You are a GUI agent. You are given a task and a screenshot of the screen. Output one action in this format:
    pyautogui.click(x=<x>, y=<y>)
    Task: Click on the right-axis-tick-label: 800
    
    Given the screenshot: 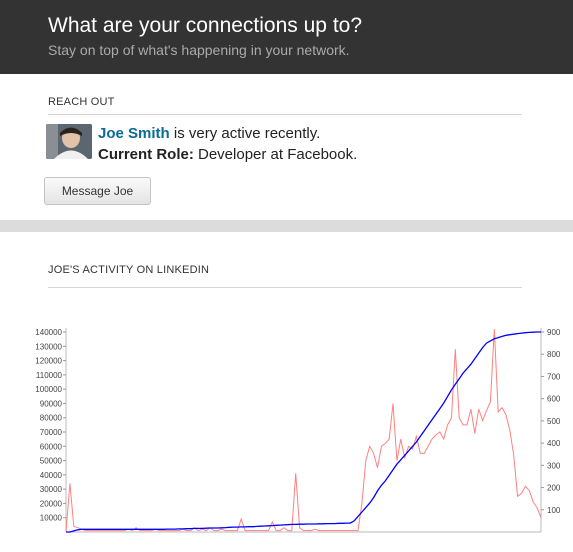 What is the action you would take?
    pyautogui.click(x=554, y=354)
    